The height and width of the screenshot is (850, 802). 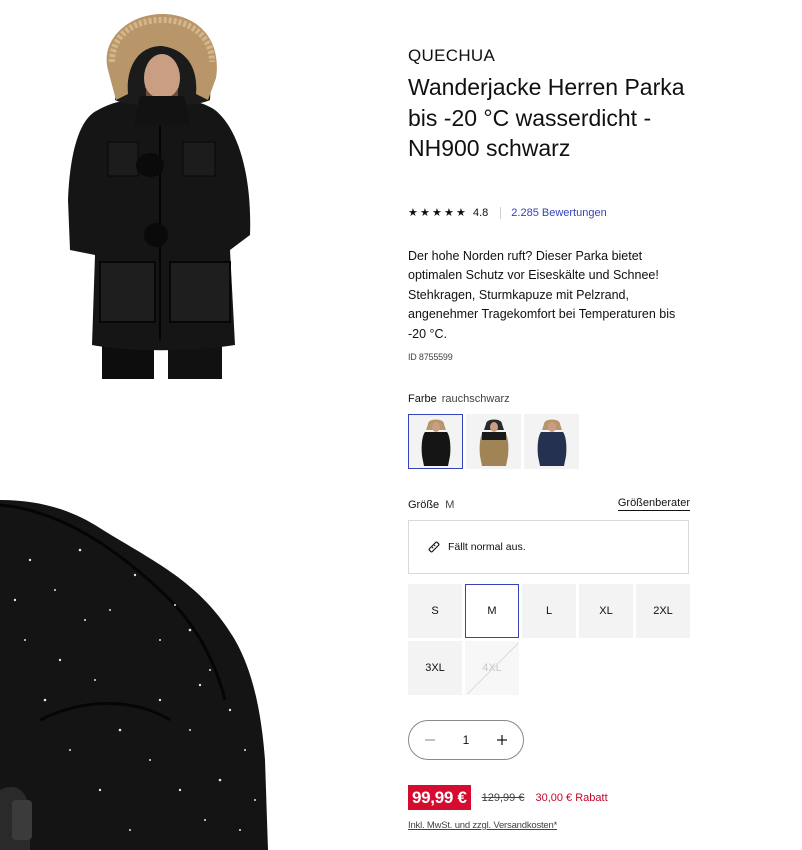 What do you see at coordinates (450, 505) in the screenshot?
I see `size-selected-value: M` at bounding box center [450, 505].